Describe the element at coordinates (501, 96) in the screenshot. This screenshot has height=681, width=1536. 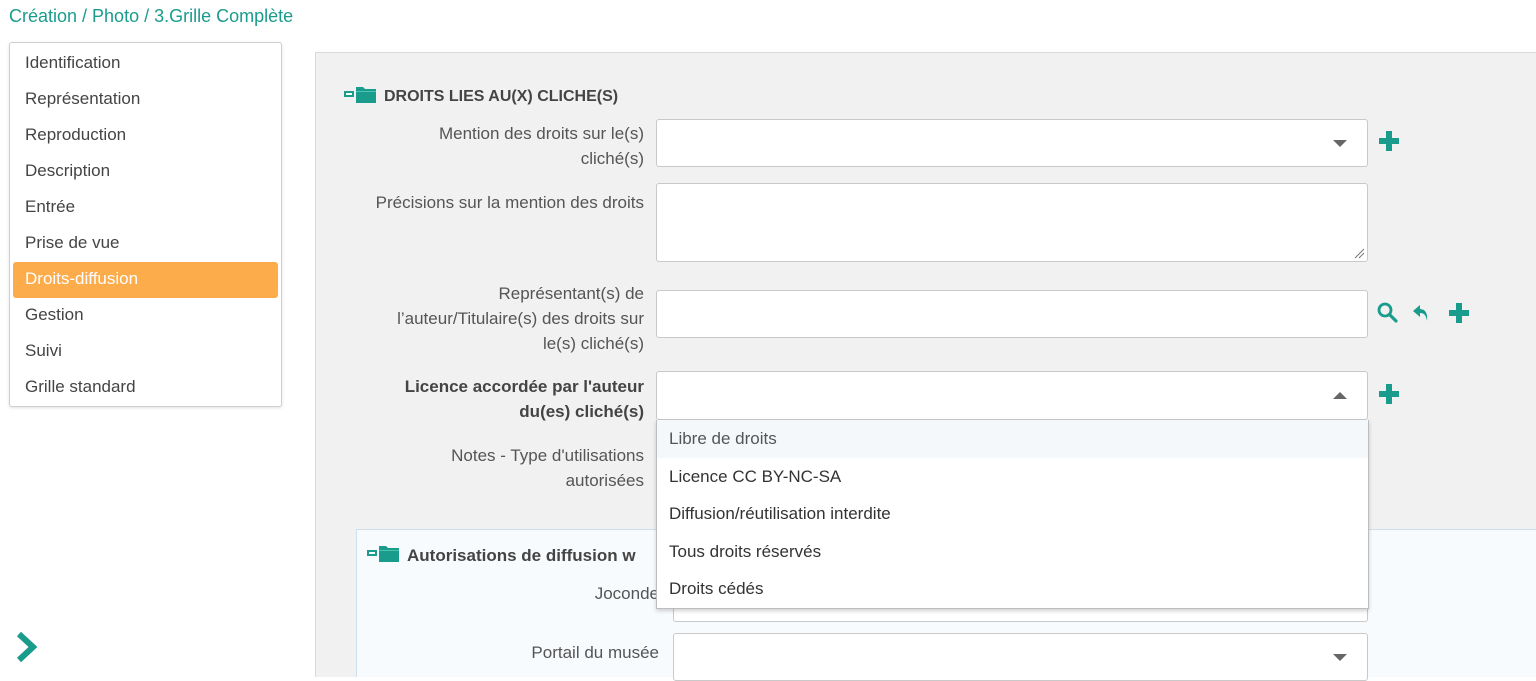
I see `section-title: DROITS LIES AU(X) CLICHE(S)` at that location.